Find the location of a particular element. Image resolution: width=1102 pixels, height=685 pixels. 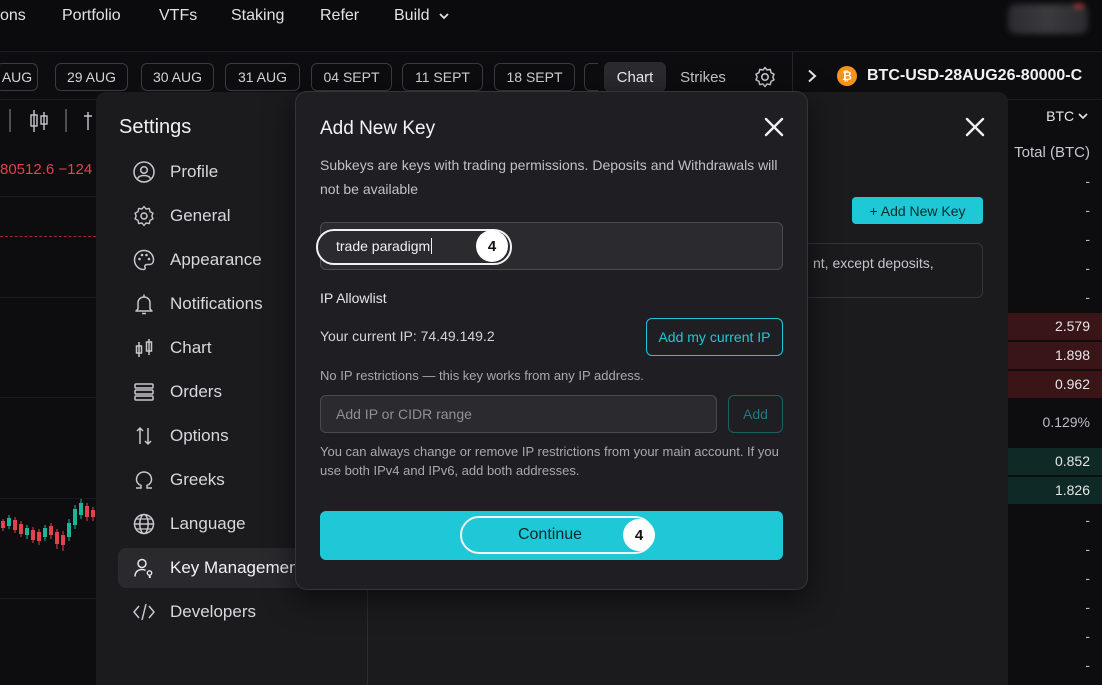

settings-item-label: Appearance is located at coordinates (216, 259).